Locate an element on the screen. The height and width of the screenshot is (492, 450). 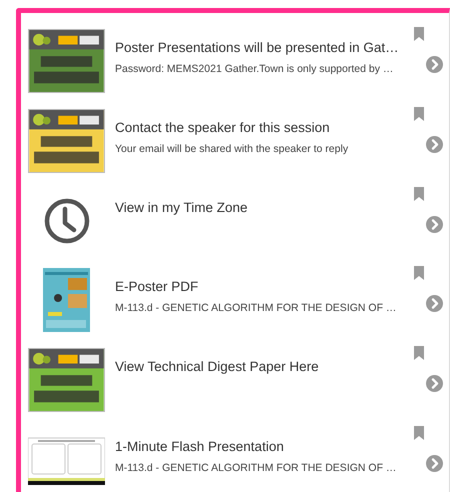
clock-icon is located at coordinates (66, 220).